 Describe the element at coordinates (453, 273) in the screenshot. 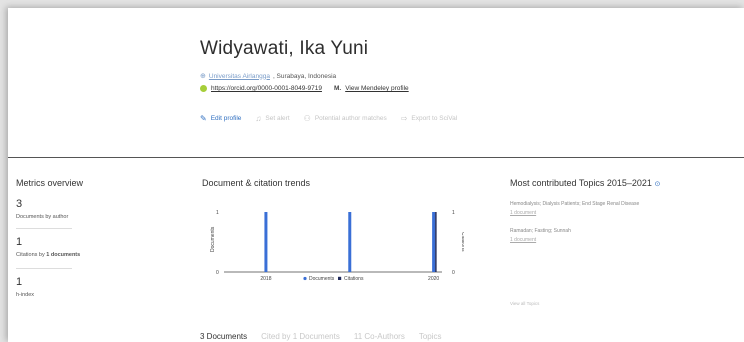

I see `y2-tick-label: 0` at that location.